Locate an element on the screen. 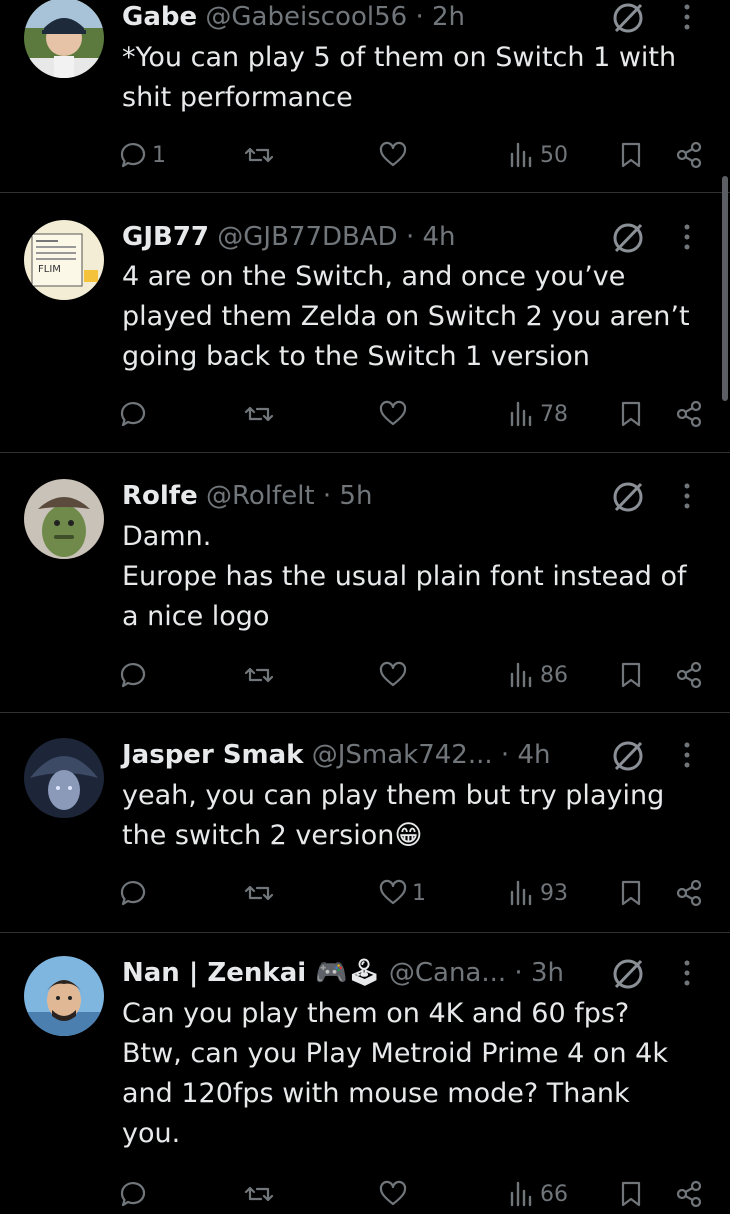  tweet-actions: 86 is located at coordinates (413, 675).